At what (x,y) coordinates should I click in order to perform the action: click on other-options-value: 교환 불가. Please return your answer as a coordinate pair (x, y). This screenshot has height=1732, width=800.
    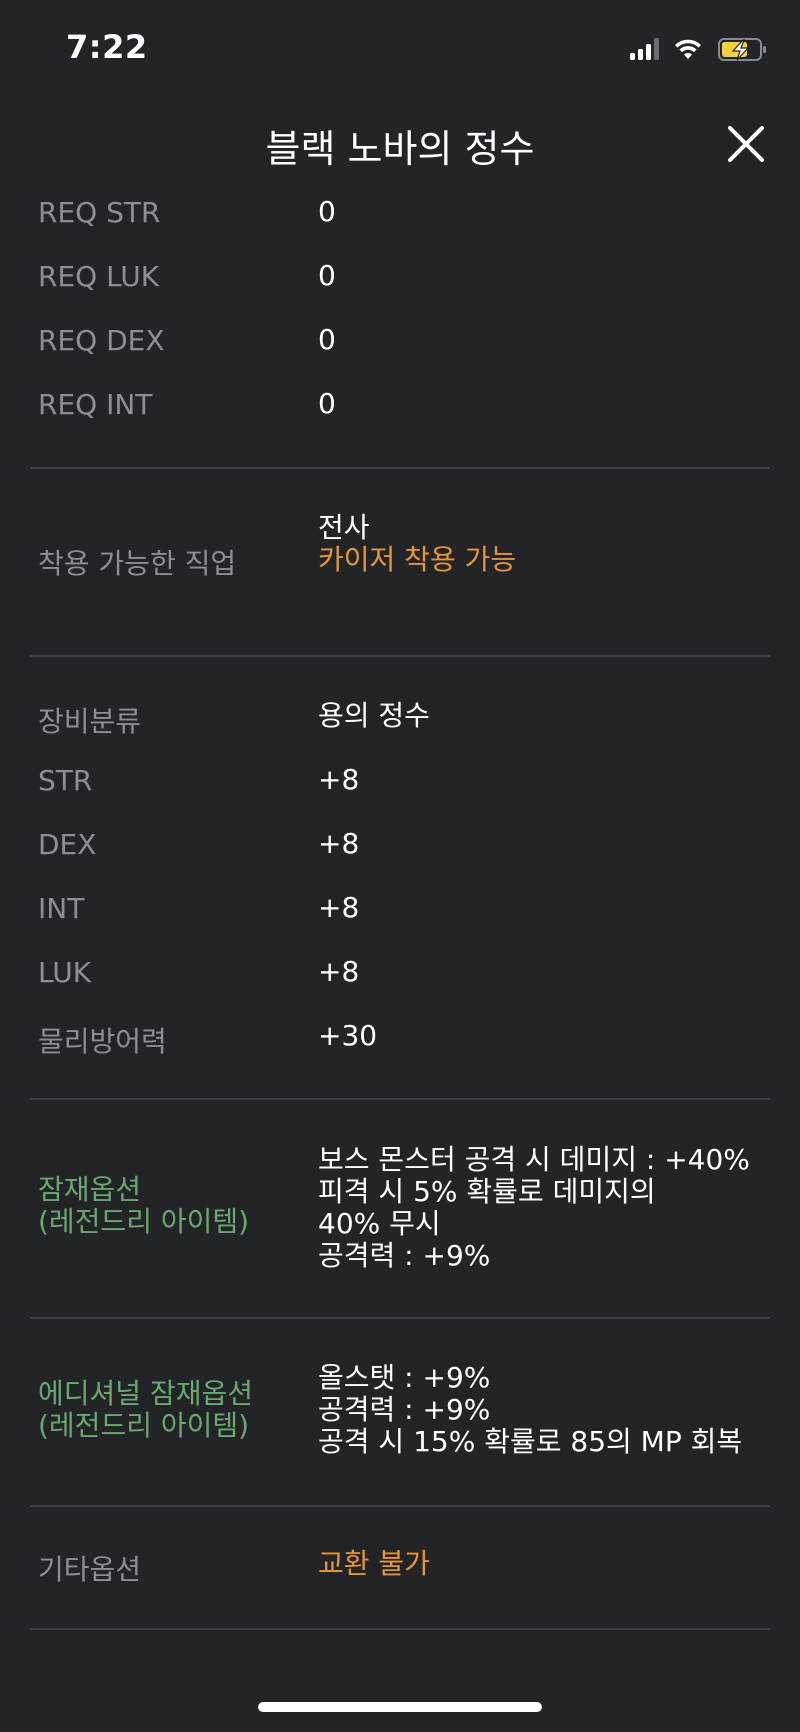
    Looking at the image, I should click on (374, 1563).